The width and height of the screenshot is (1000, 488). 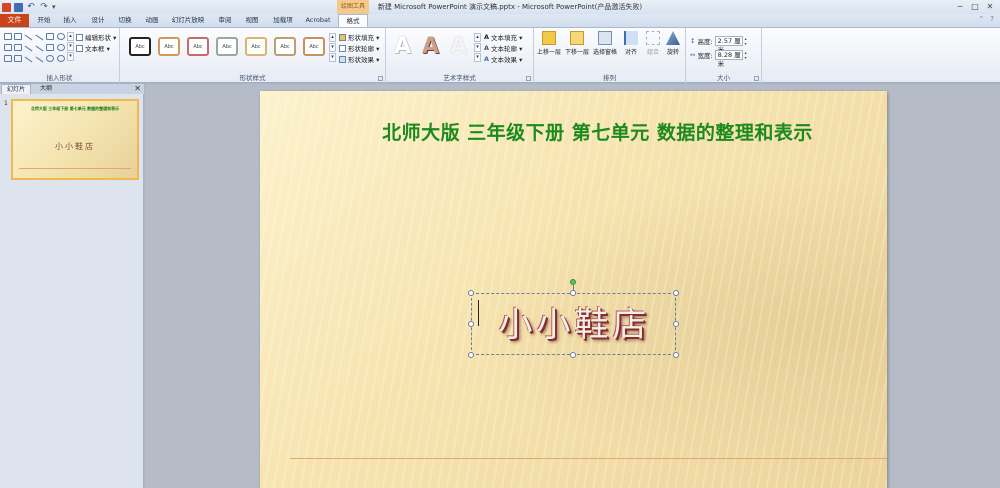 I want to click on wordart-launcher-icon, so click(x=528, y=78).